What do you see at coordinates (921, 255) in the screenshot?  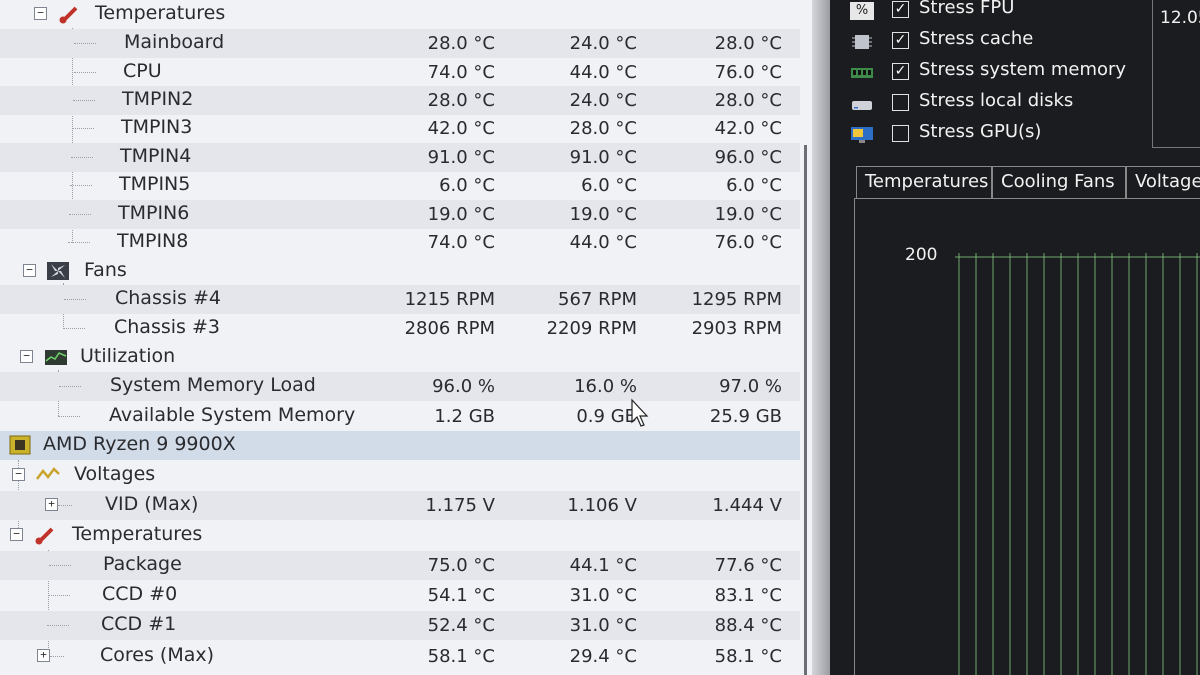 I see `graph-y-max-label: 200` at bounding box center [921, 255].